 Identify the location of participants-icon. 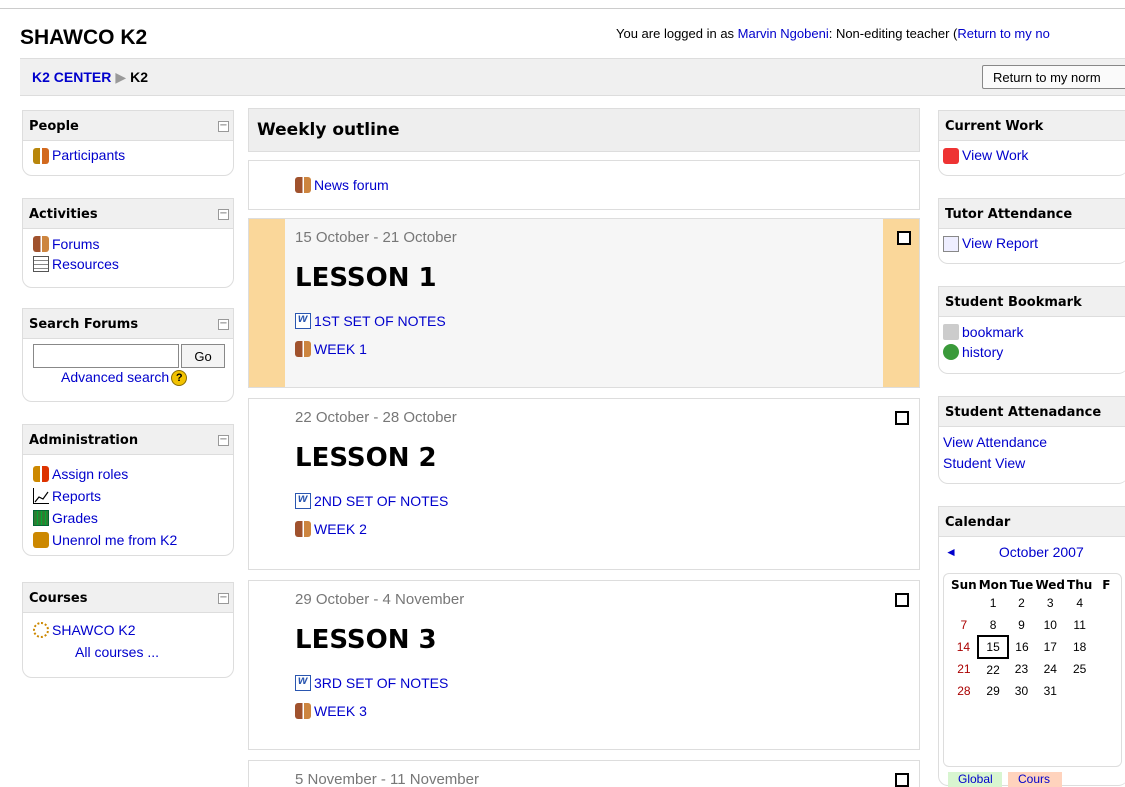
(41, 155).